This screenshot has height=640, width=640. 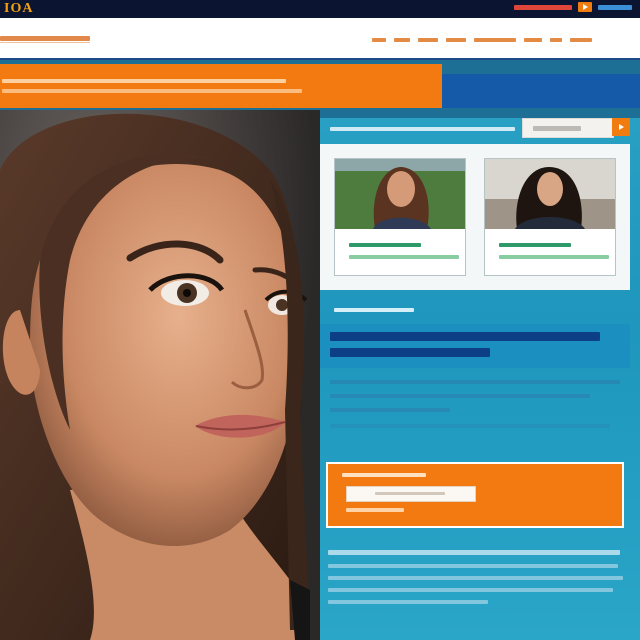 What do you see at coordinates (475, 217) in the screenshot?
I see `featured-cards` at bounding box center [475, 217].